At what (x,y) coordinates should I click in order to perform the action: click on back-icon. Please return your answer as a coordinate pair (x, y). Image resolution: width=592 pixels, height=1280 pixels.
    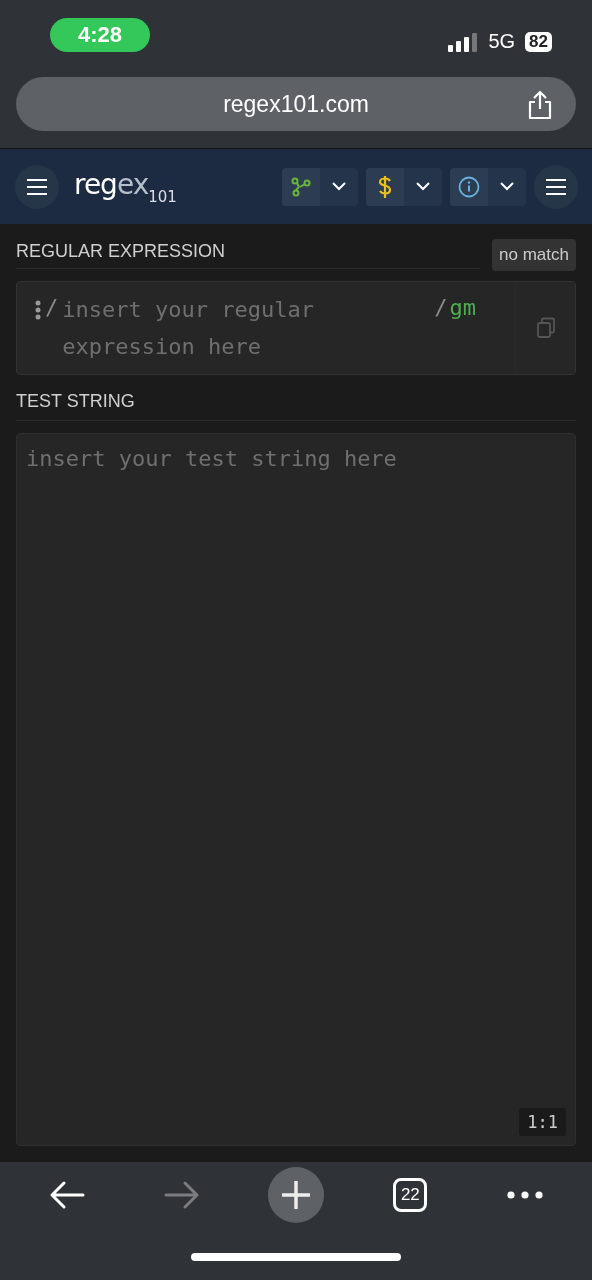
    Looking at the image, I should click on (67, 1195).